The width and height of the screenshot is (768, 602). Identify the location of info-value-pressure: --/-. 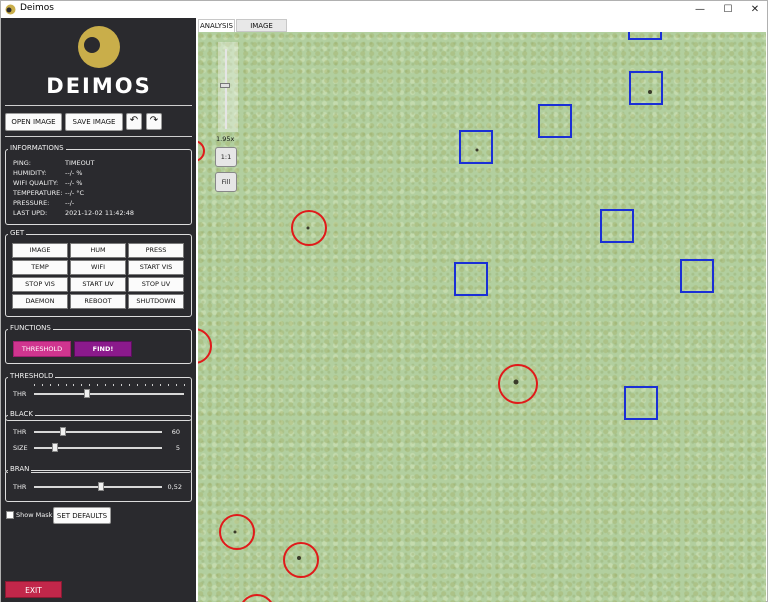
(70, 203).